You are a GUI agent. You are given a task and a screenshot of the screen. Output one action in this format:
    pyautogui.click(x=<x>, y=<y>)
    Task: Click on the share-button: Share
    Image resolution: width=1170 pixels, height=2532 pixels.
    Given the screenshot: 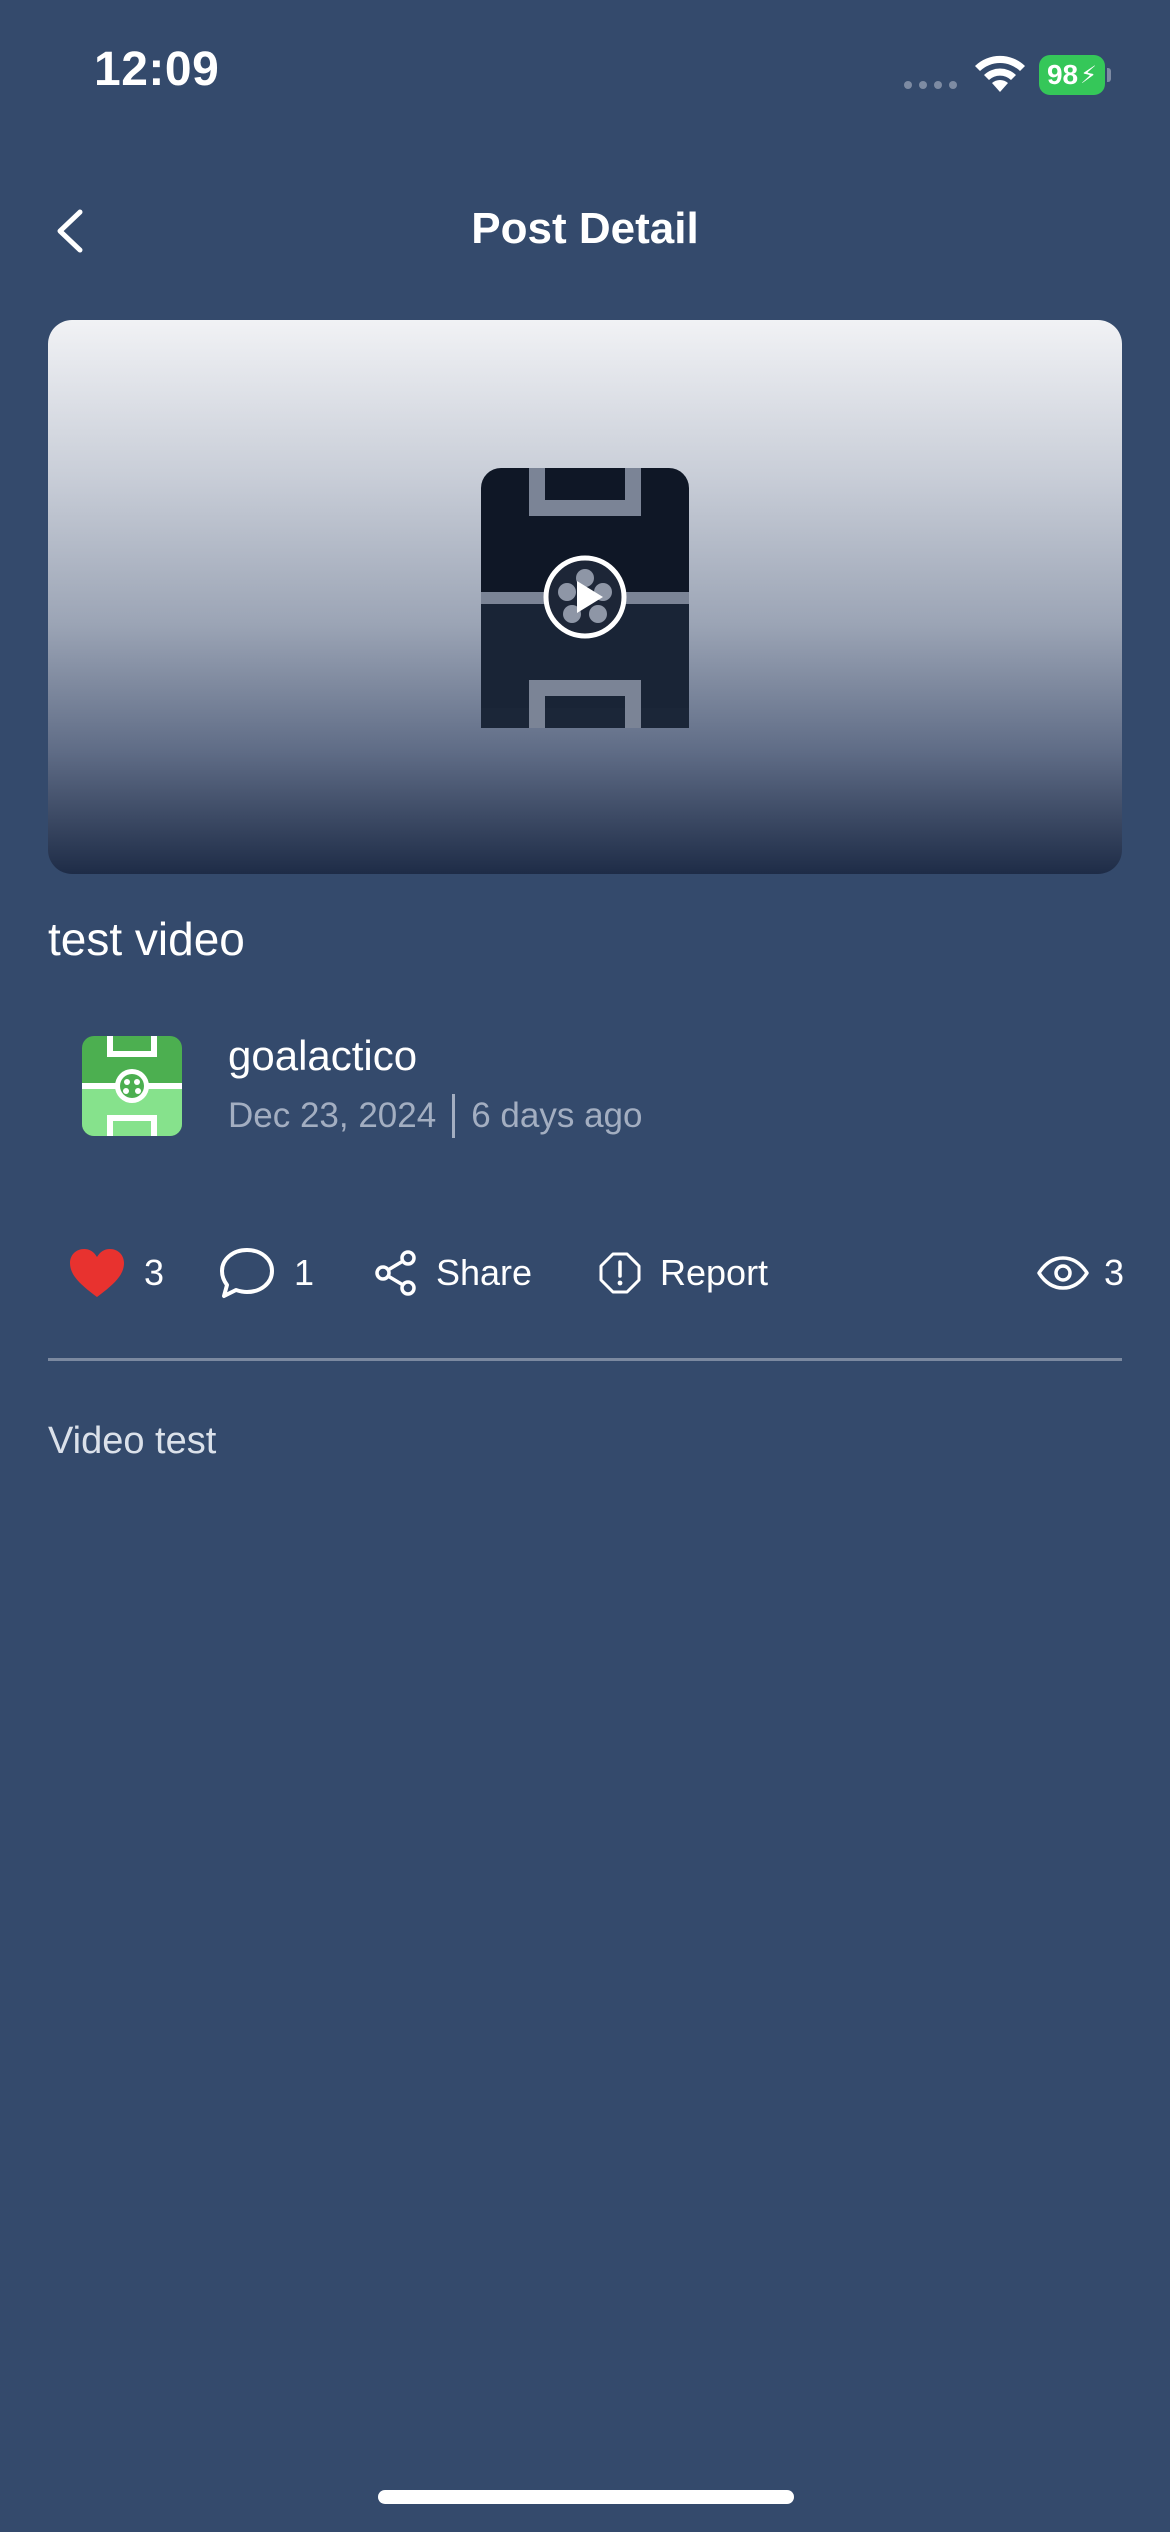 What is the action you would take?
    pyautogui.click(x=453, y=1273)
    